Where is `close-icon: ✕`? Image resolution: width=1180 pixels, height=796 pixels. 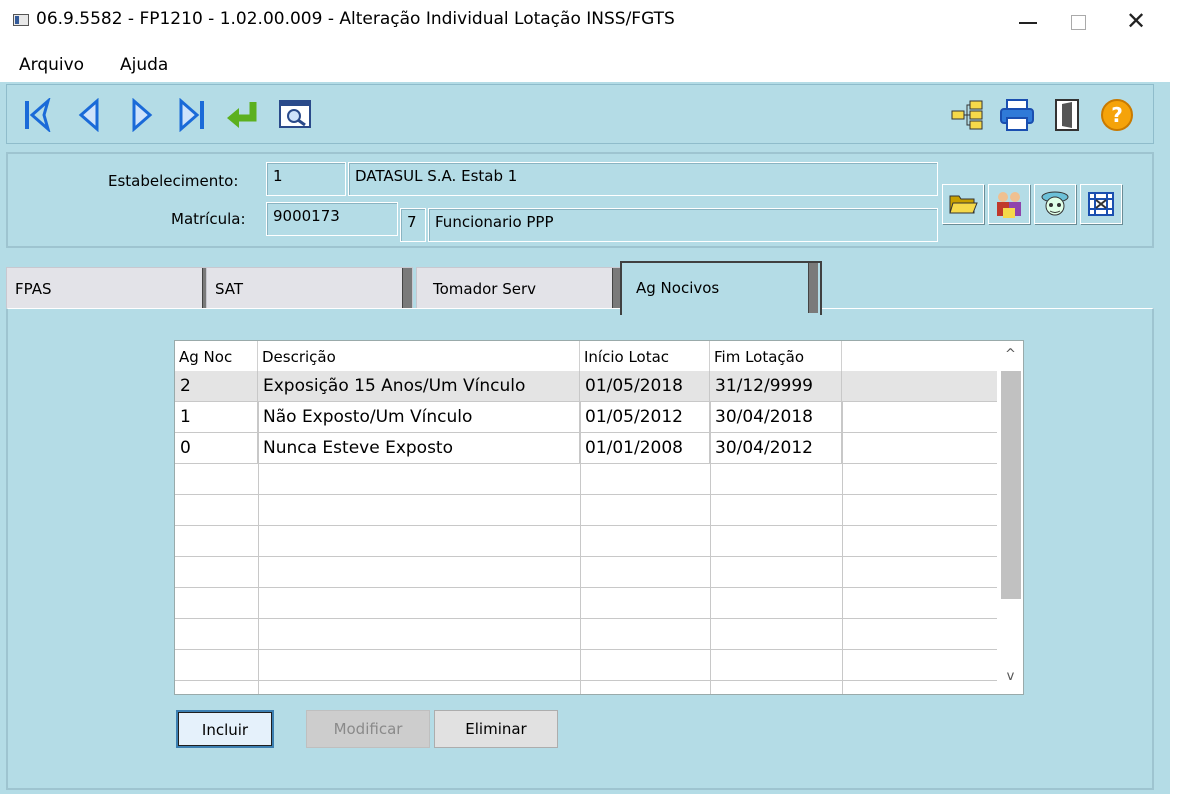
close-icon: ✕ is located at coordinates (1136, 21).